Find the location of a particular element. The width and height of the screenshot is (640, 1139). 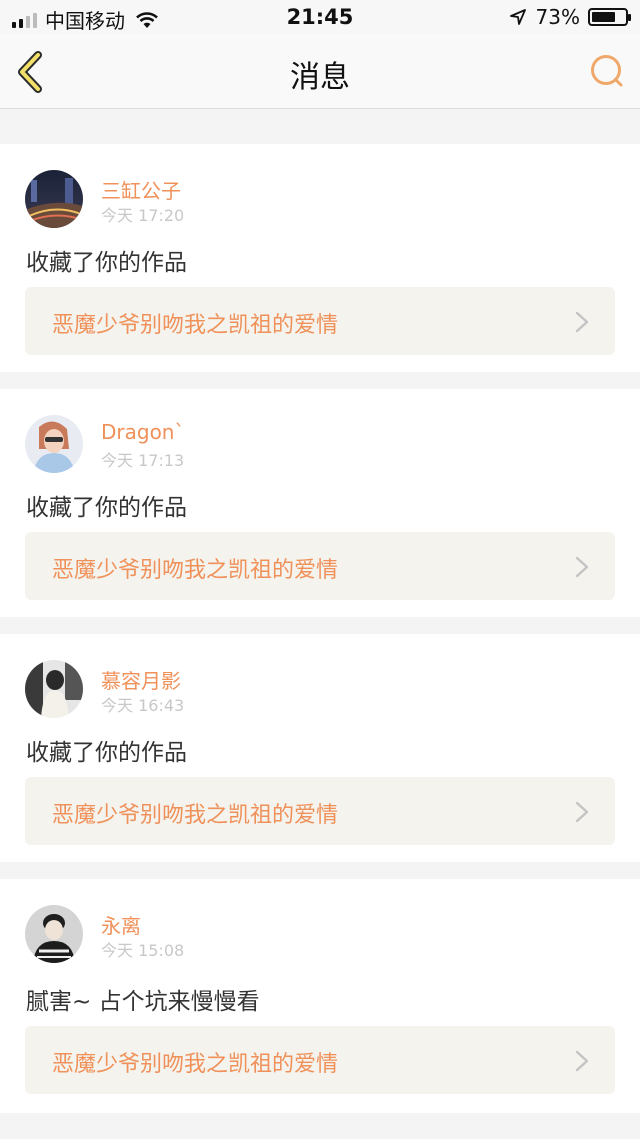

battery-icon is located at coordinates (609, 17).